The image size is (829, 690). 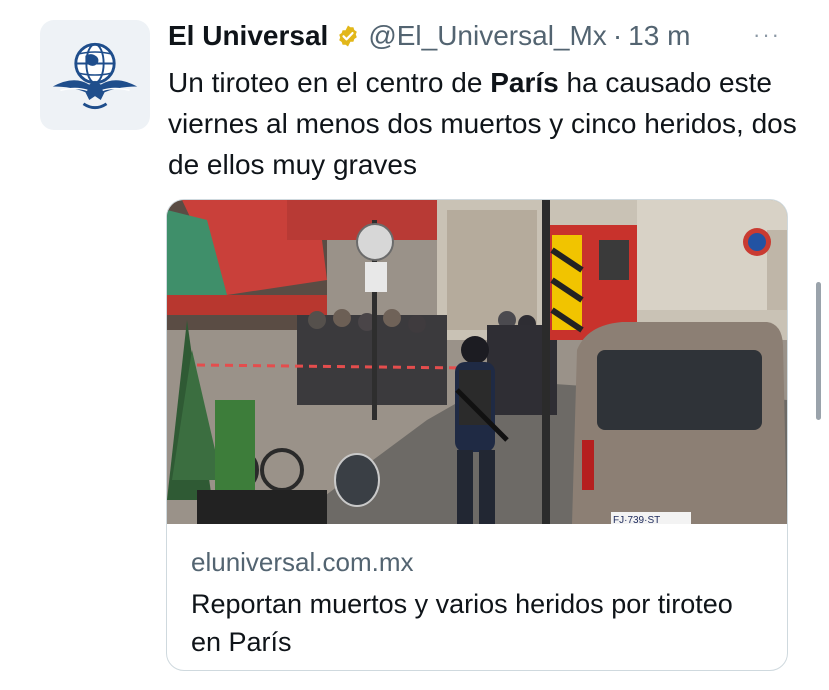 I want to click on handle: @El_Universal_Mx, so click(x=487, y=36).